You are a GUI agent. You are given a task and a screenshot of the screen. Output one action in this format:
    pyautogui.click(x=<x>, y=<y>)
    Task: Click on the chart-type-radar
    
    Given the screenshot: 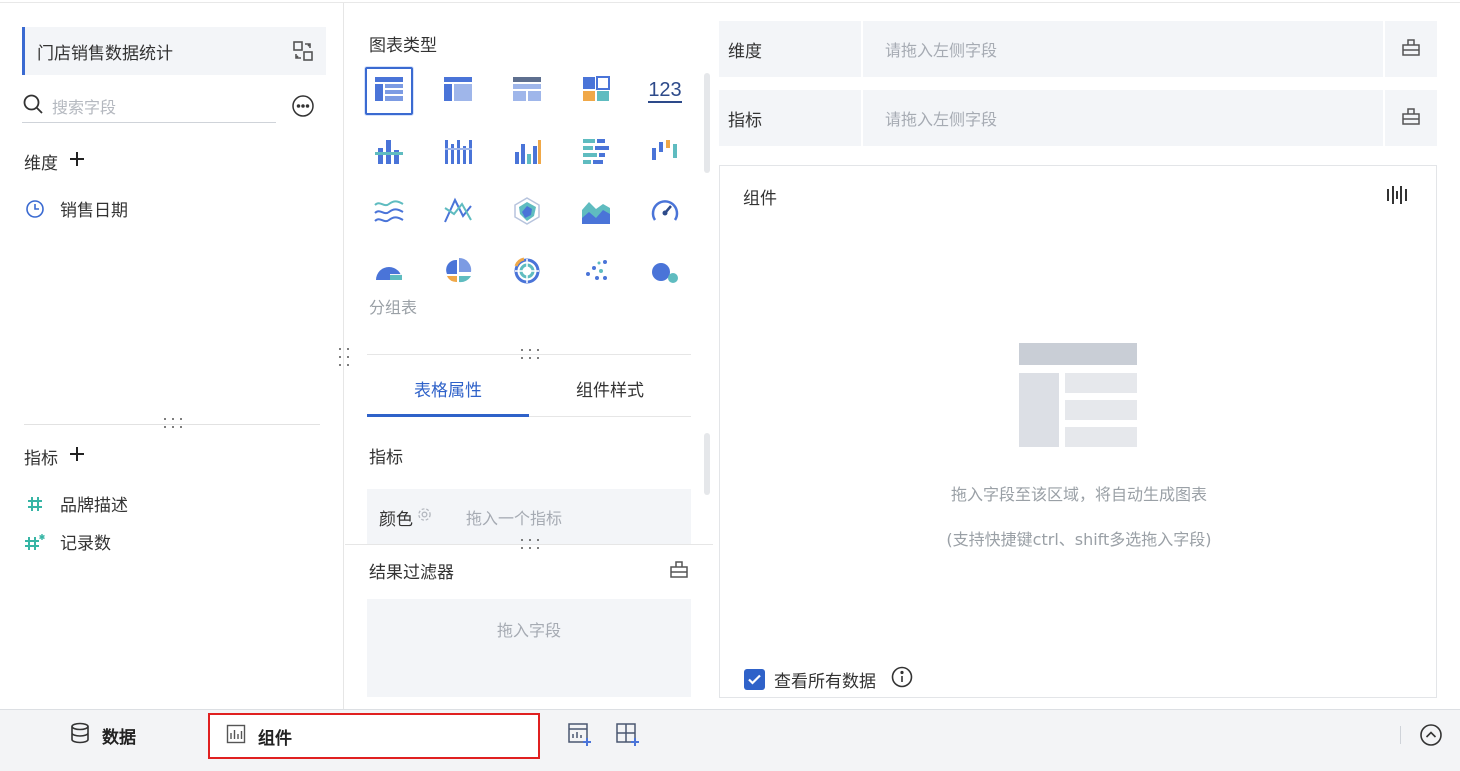 What is the action you would take?
    pyautogui.click(x=527, y=213)
    